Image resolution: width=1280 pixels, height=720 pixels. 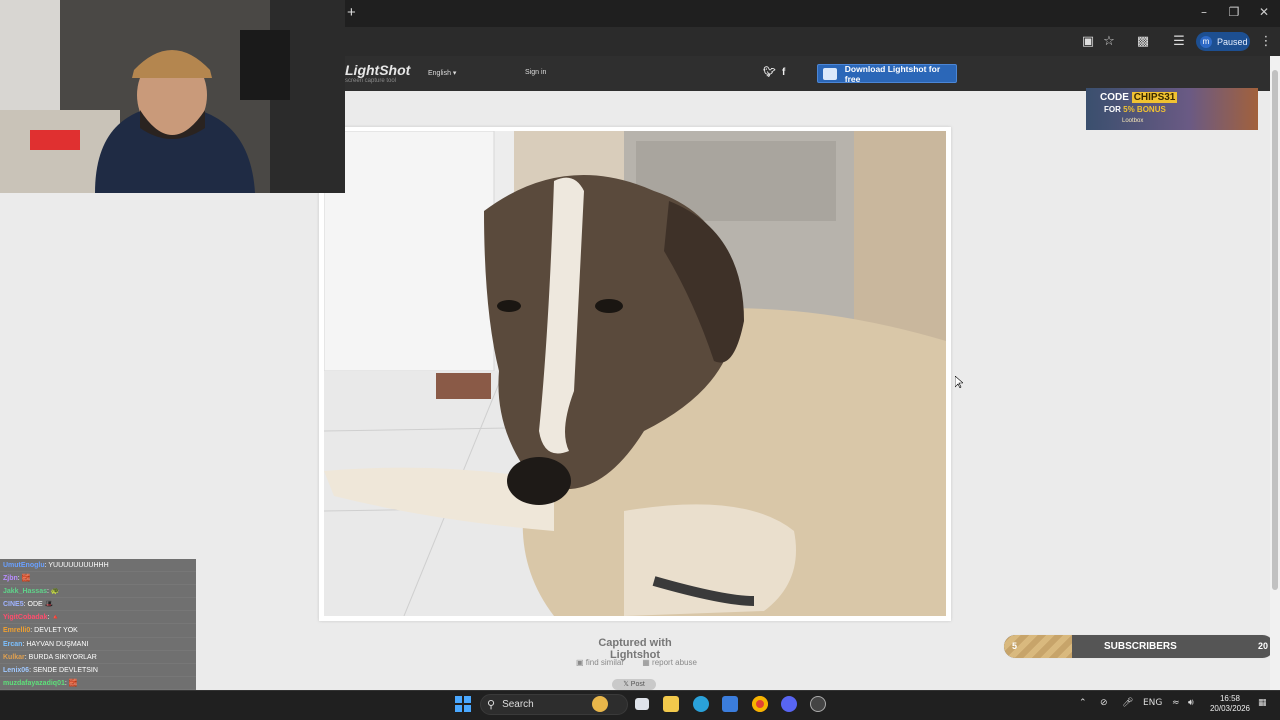 I want to click on lightshot-tagline: screen capture tool, so click(x=371, y=81).